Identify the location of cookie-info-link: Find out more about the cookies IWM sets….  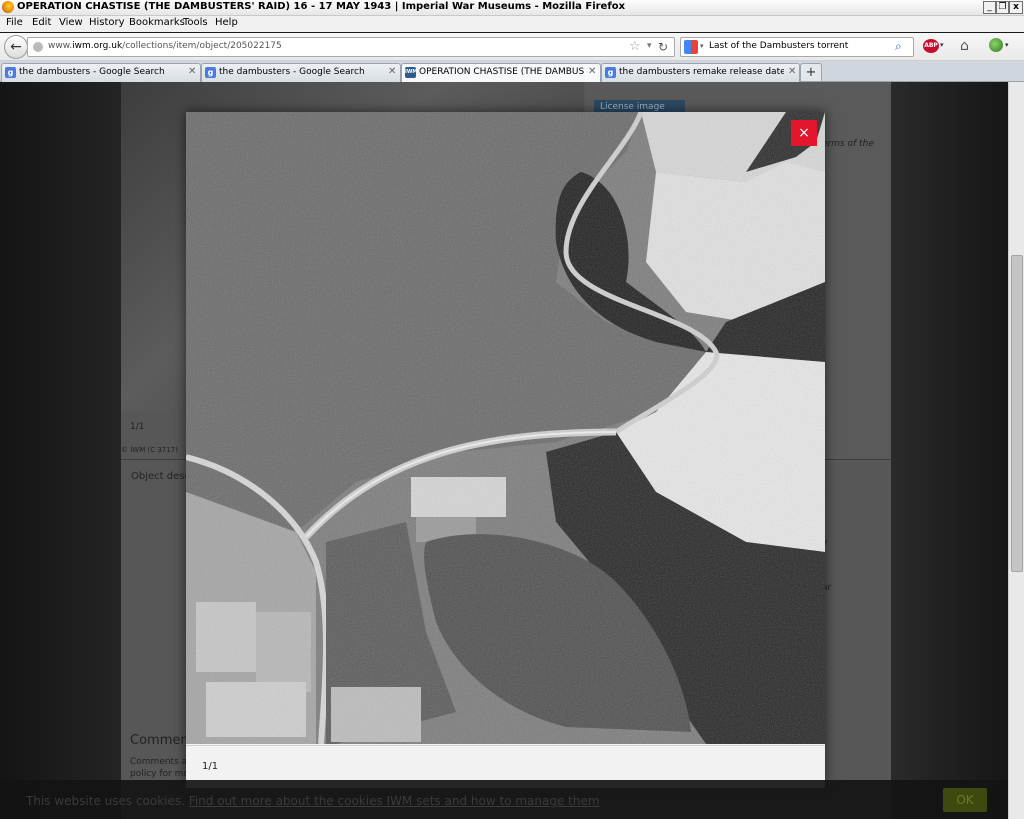
(394, 801).